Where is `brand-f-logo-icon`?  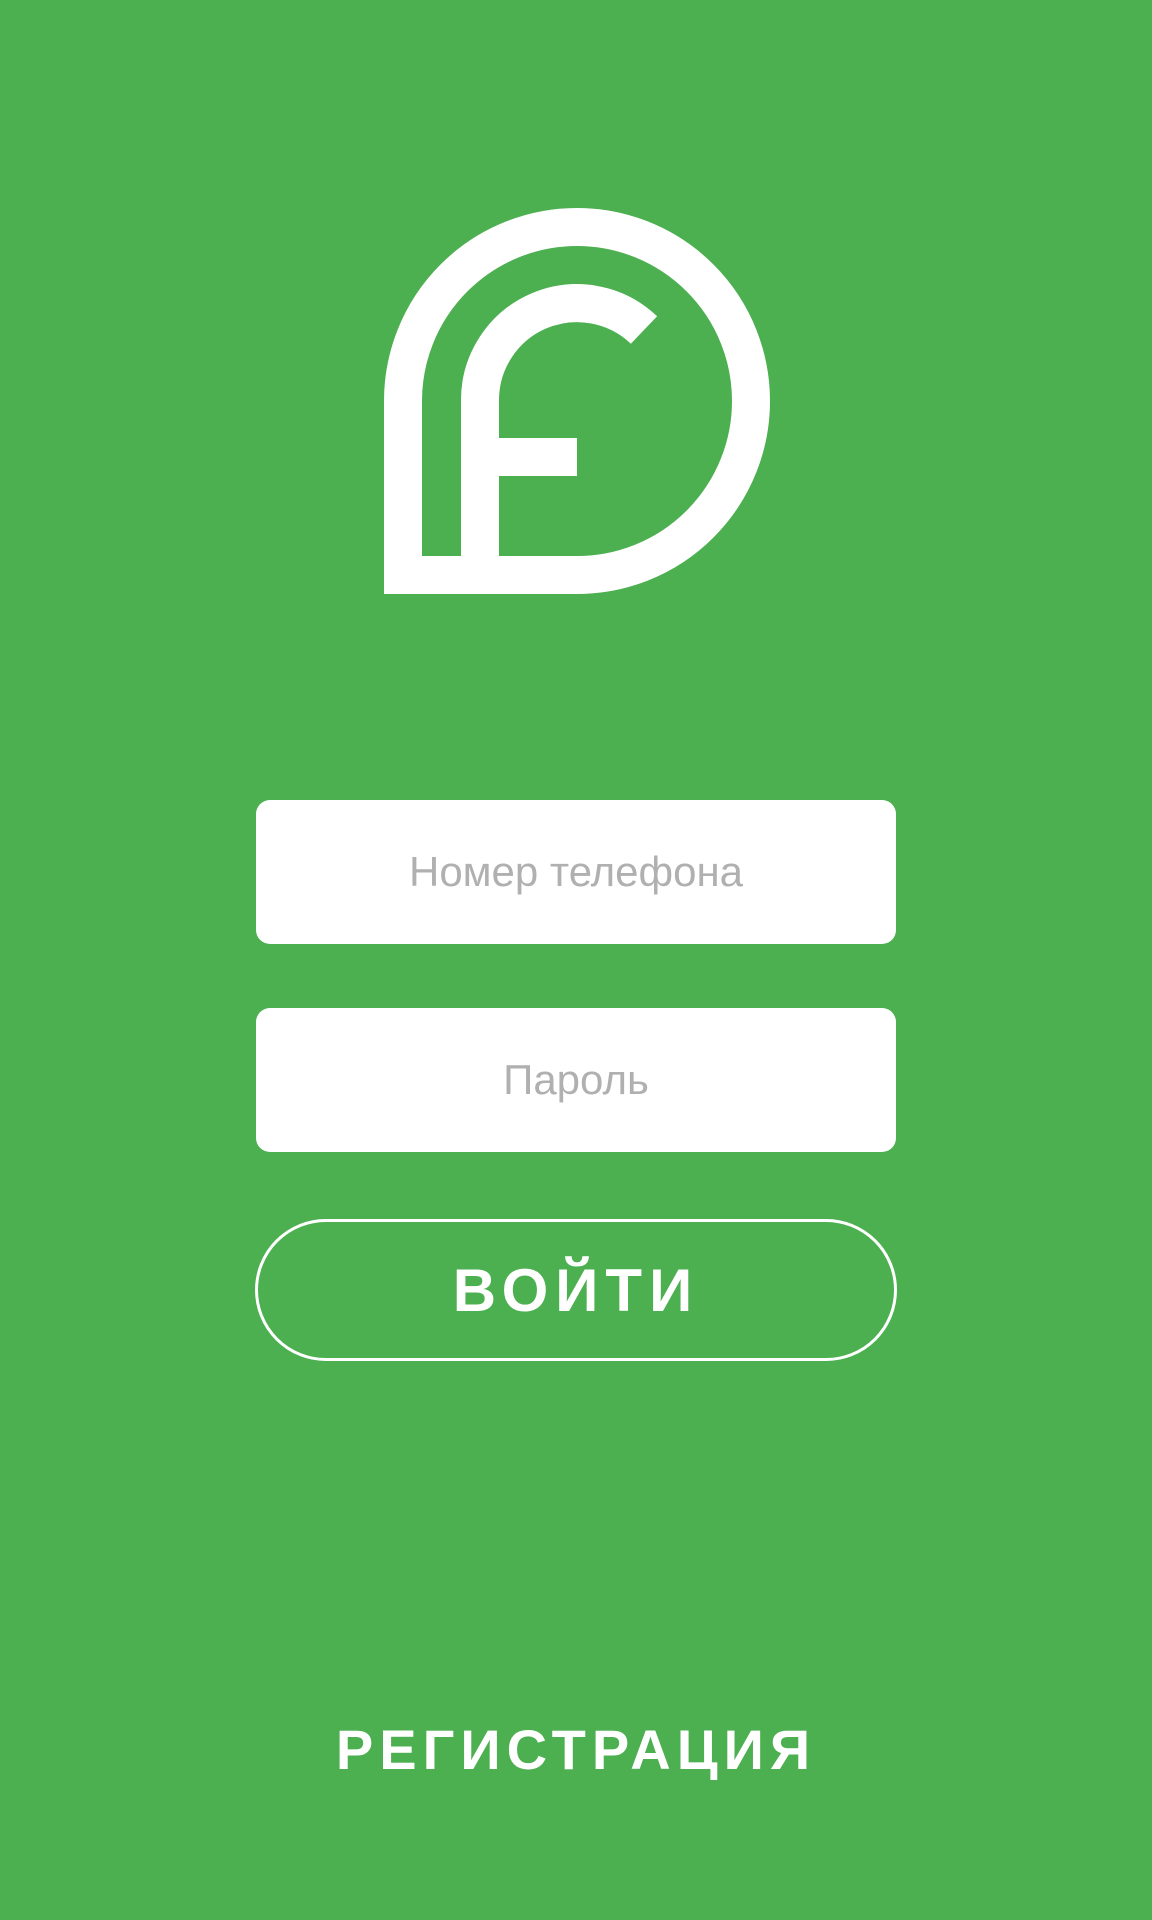 brand-f-logo-icon is located at coordinates (577, 401).